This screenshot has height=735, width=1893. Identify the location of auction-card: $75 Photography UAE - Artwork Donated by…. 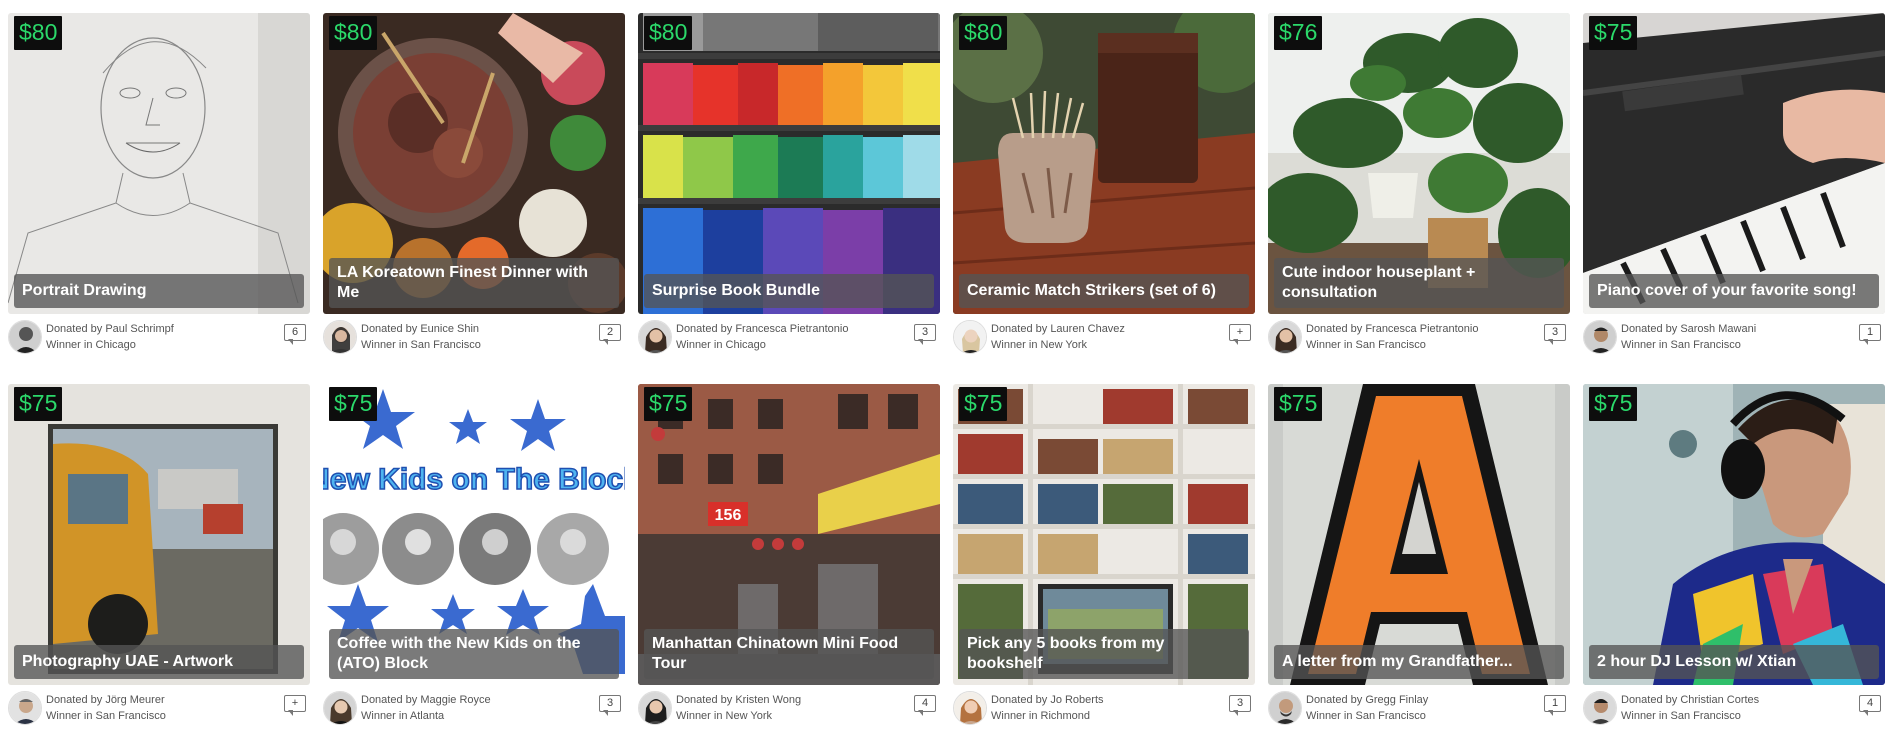
(159, 558).